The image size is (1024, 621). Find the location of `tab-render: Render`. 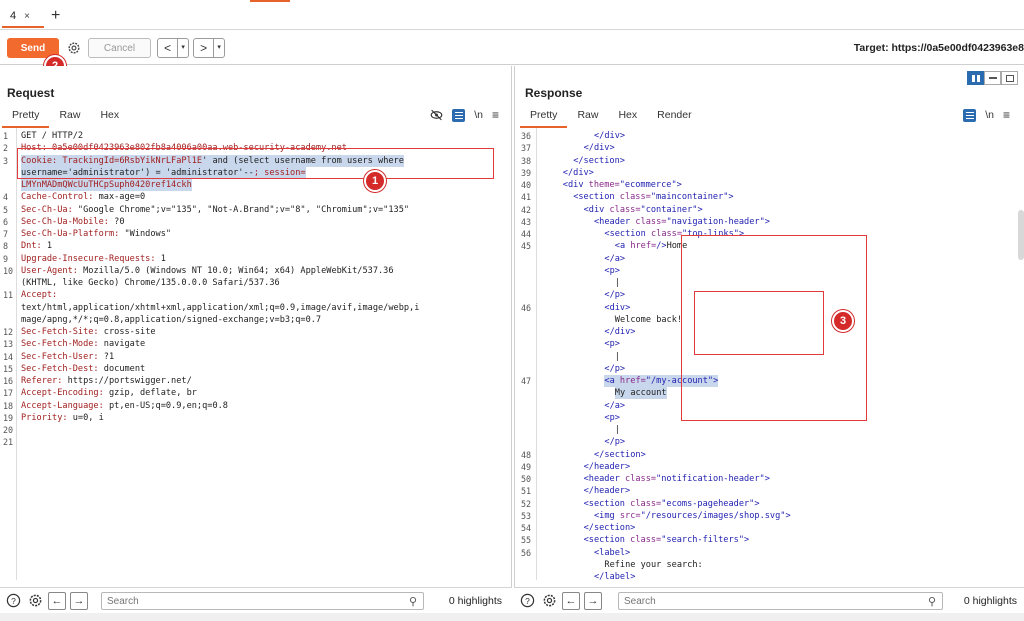

tab-render: Render is located at coordinates (674, 117).